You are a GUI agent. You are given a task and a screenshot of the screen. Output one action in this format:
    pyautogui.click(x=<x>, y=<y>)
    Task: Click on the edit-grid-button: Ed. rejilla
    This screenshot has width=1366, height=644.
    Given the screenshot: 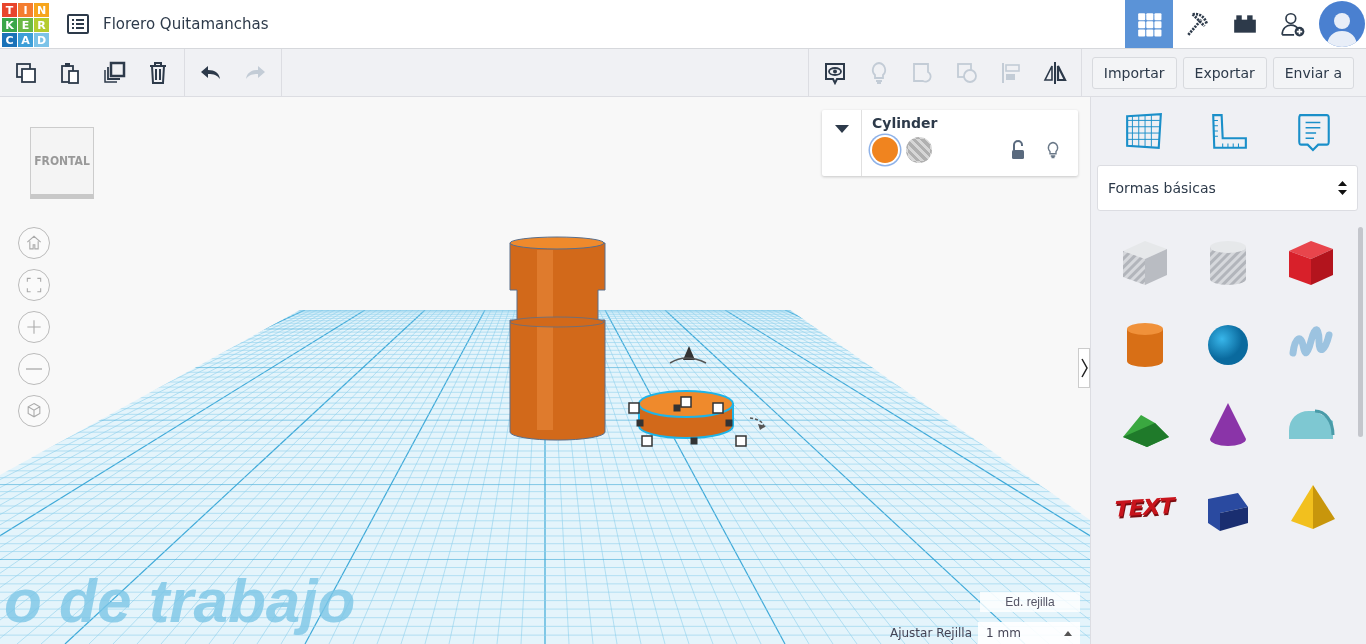 What is the action you would take?
    pyautogui.click(x=1030, y=602)
    